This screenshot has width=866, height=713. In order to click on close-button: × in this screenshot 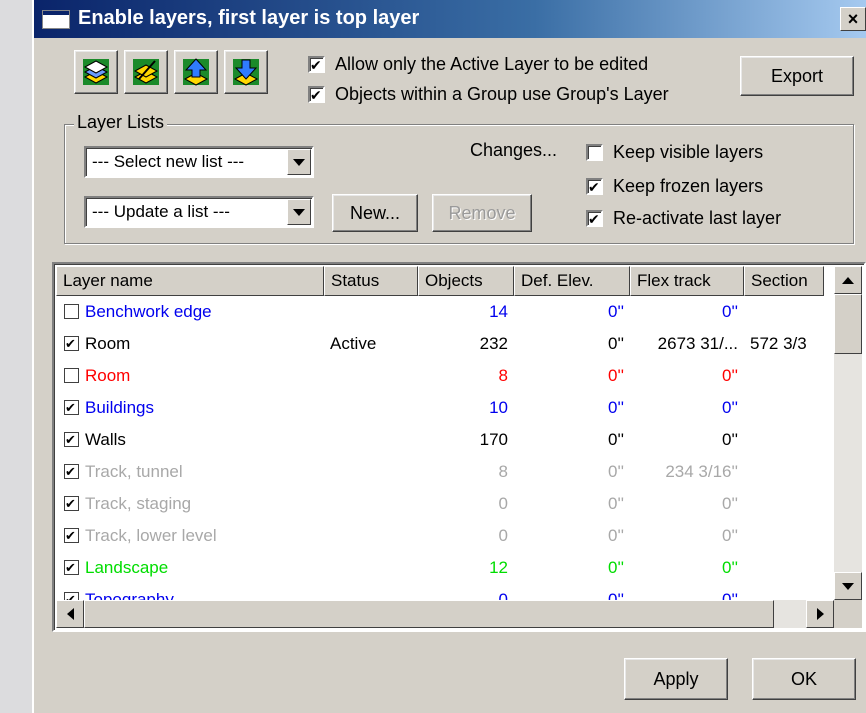, I will do `click(853, 19)`.